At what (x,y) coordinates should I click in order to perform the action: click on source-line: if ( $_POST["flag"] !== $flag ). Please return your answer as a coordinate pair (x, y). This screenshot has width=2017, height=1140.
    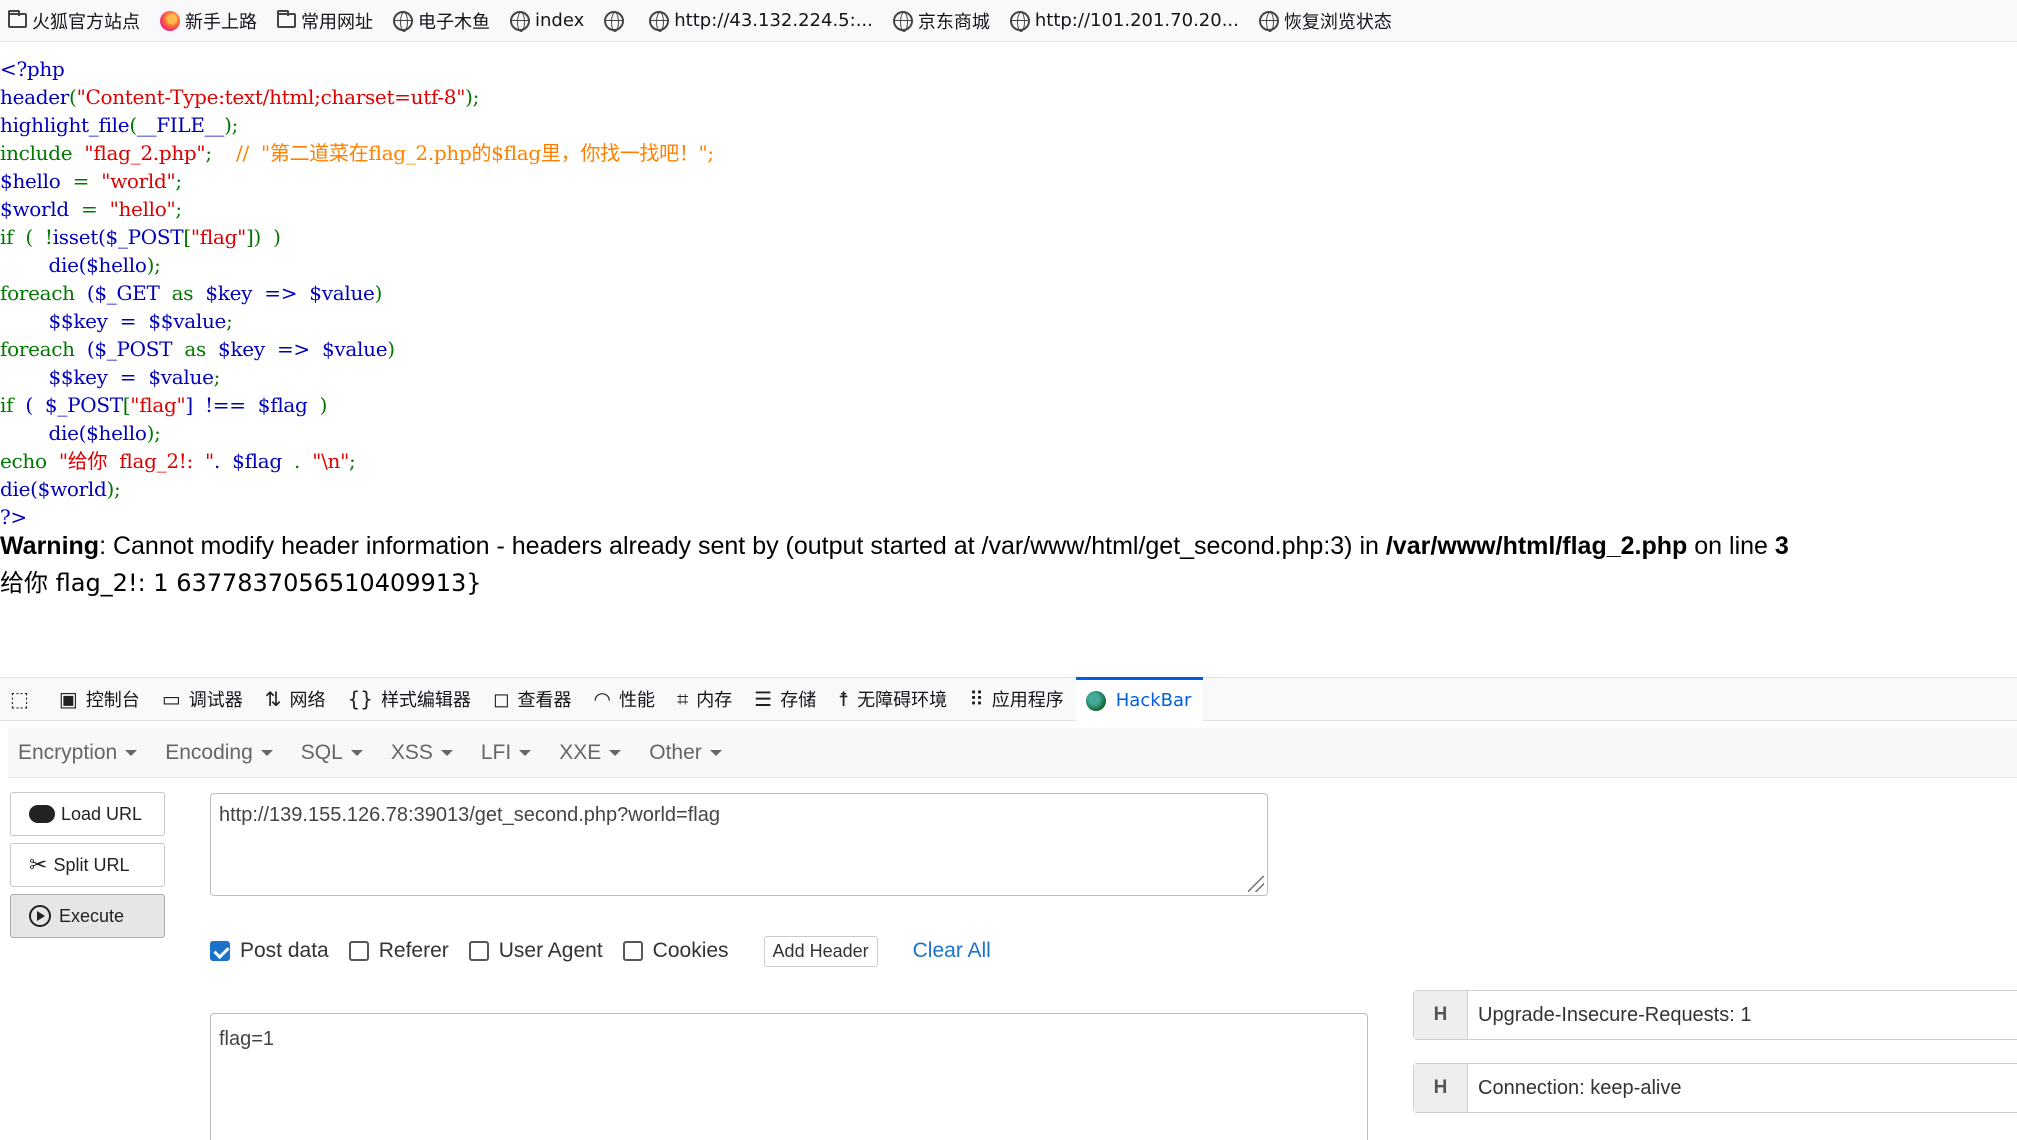
    Looking at the image, I should click on (164, 405).